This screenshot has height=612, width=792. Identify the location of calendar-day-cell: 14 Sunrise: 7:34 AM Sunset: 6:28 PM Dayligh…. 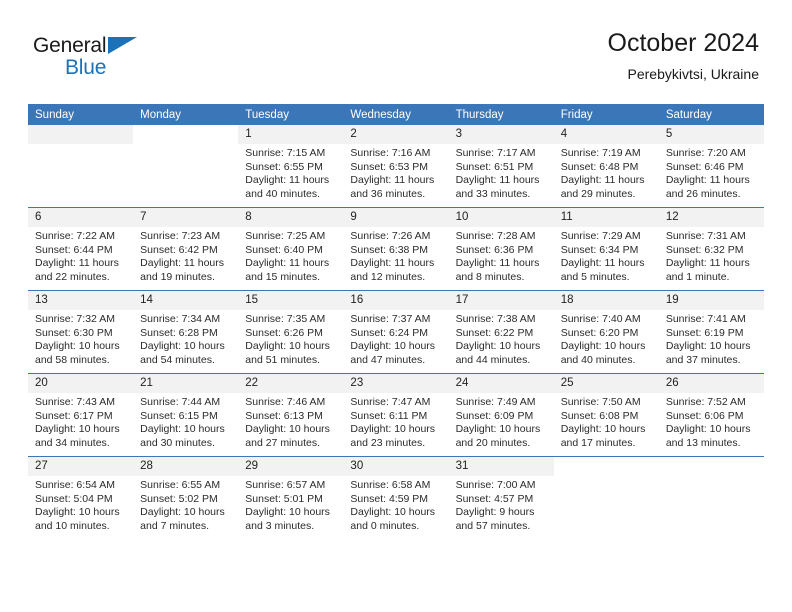
(186, 332).